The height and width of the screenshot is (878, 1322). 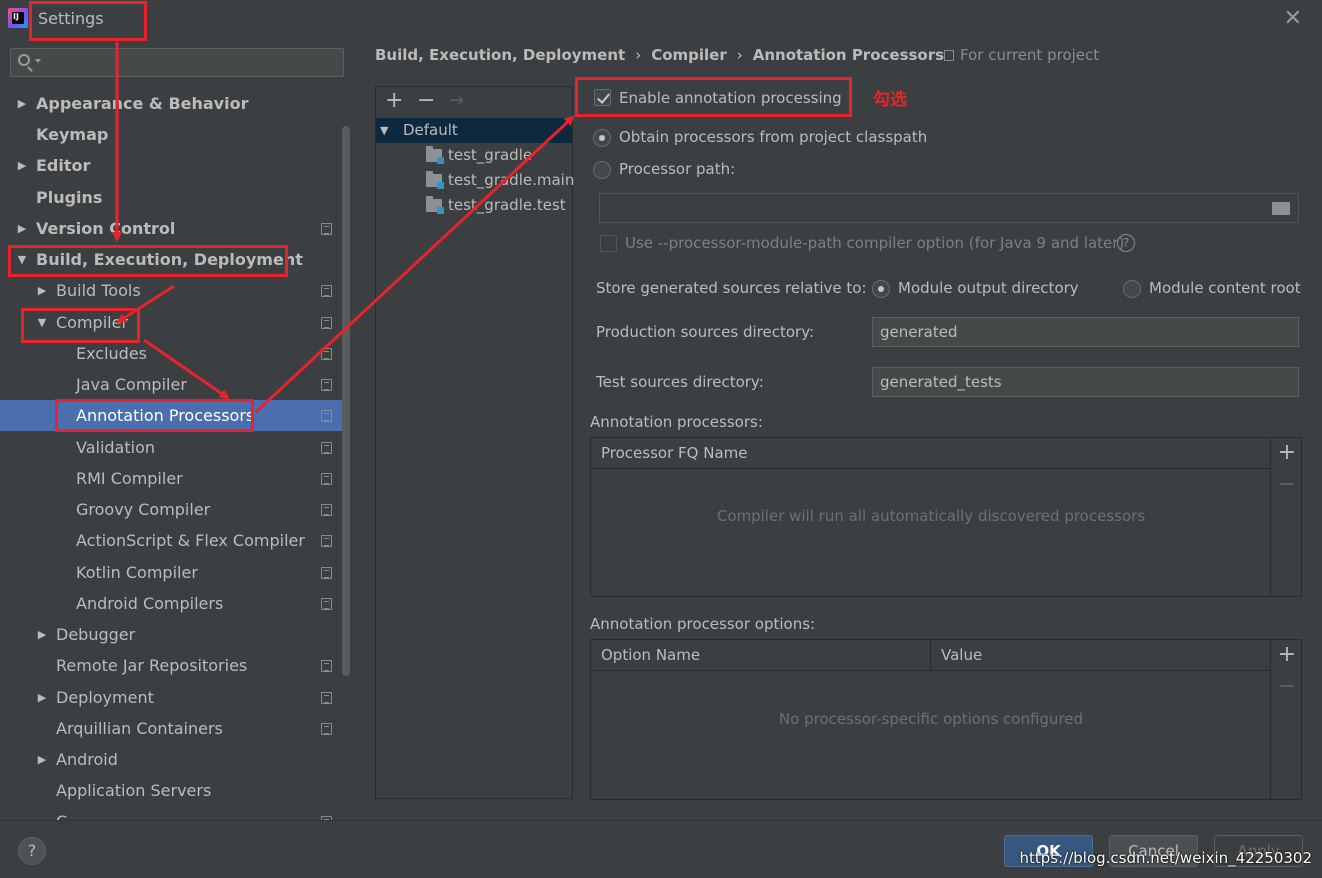 What do you see at coordinates (69, 197) in the screenshot?
I see `sidebar-item-label: Plugins` at bounding box center [69, 197].